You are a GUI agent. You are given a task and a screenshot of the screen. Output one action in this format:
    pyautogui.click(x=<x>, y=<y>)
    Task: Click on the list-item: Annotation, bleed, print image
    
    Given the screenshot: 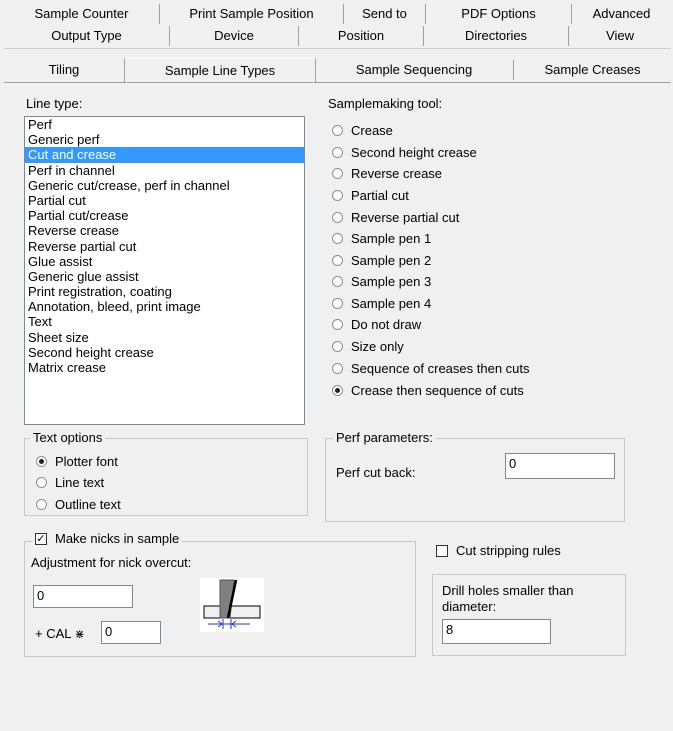 What is the action you would take?
    pyautogui.click(x=164, y=306)
    